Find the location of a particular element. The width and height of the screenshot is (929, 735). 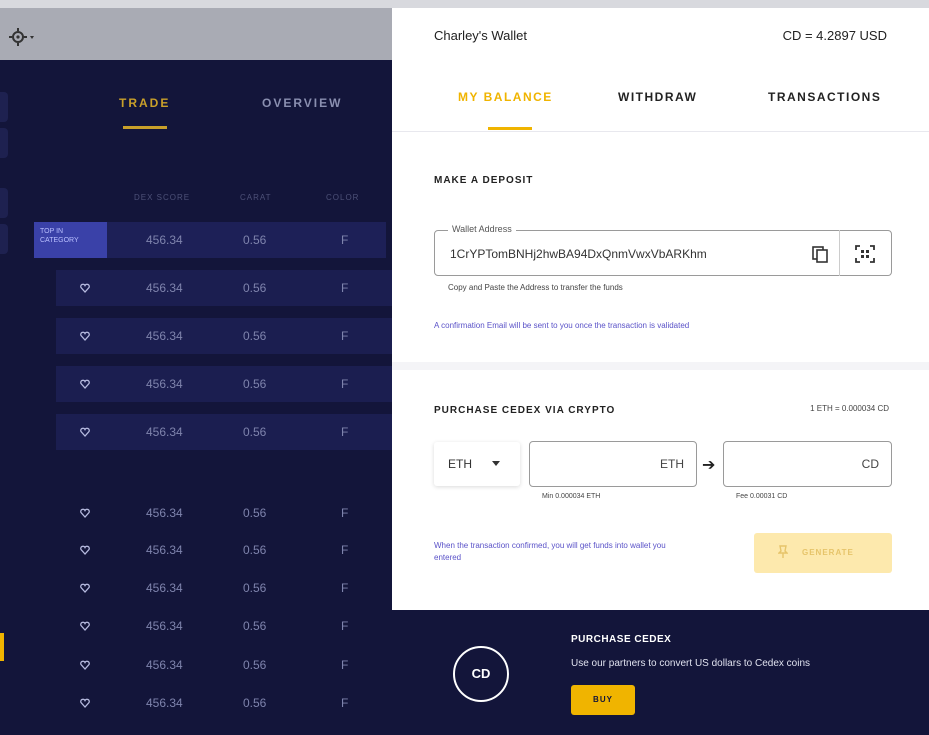

section-divider is located at coordinates (660, 366).